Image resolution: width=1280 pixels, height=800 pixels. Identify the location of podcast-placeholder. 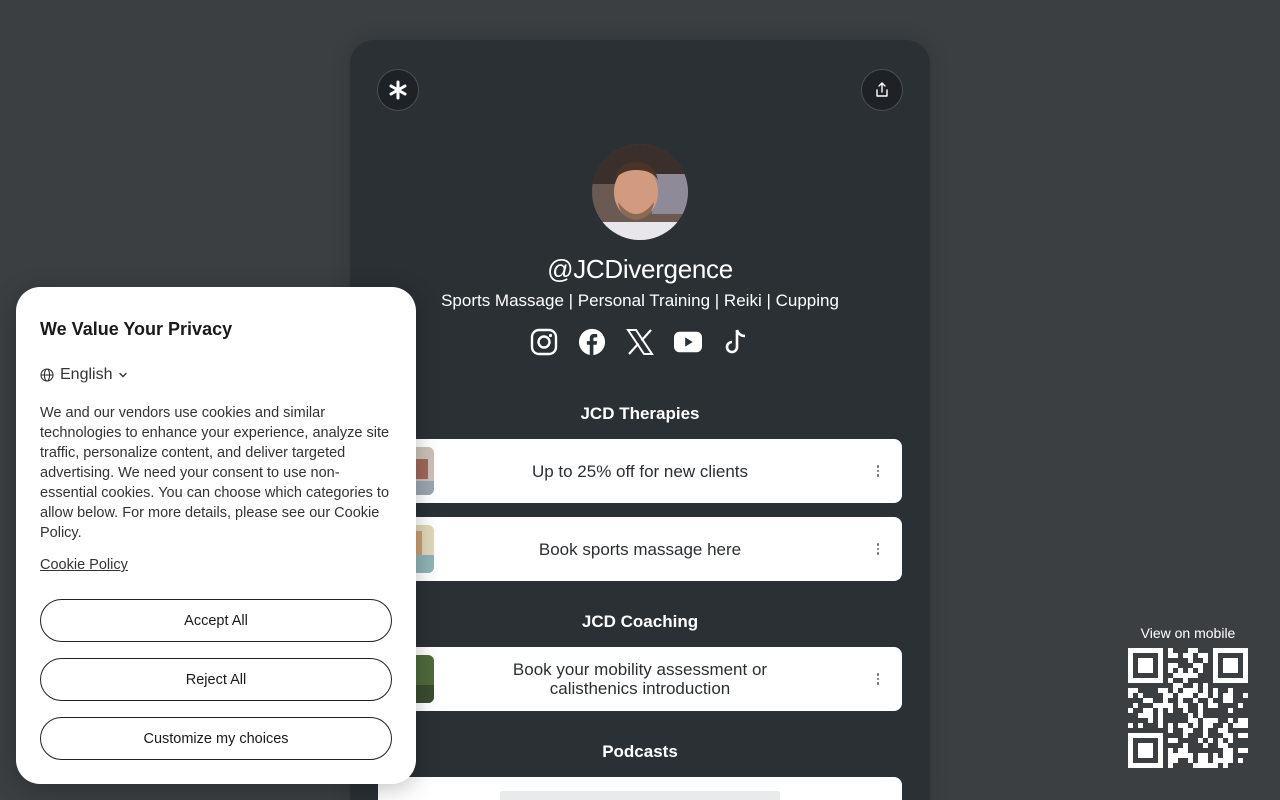
(640, 795).